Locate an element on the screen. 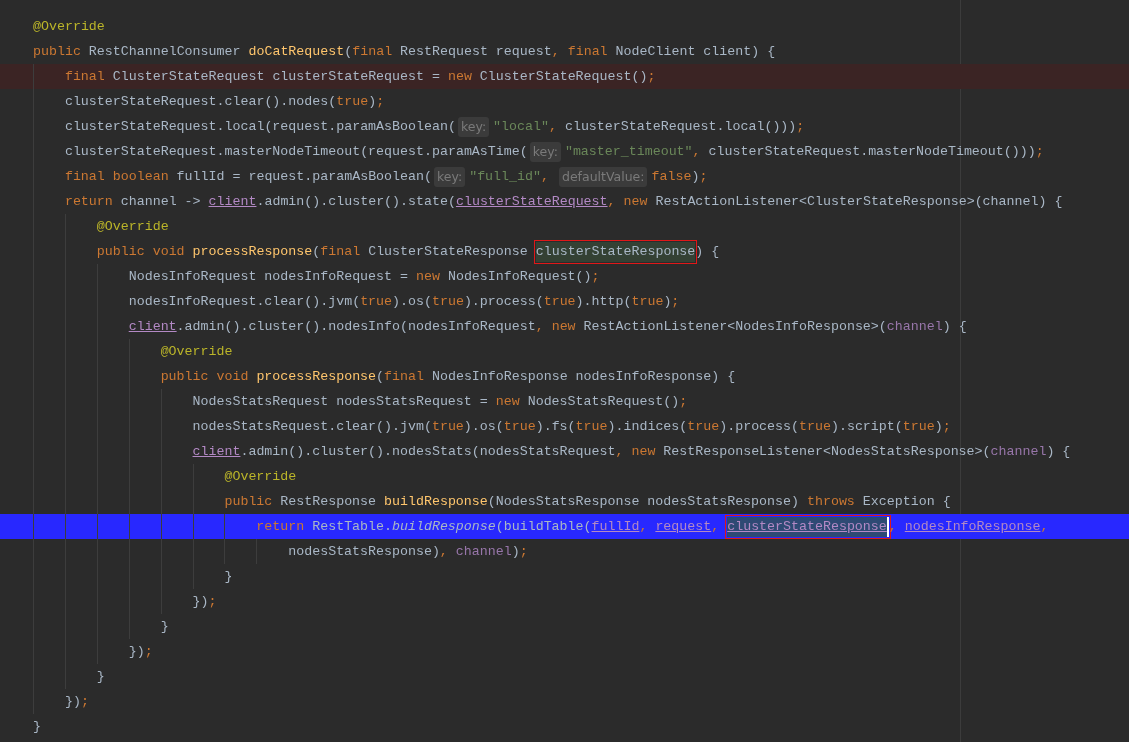 This screenshot has height=742, width=1129. code-line: final boolean fullId = request.paramAsBoolean( key: "full_id", defaultValue: false); is located at coordinates (386, 176).